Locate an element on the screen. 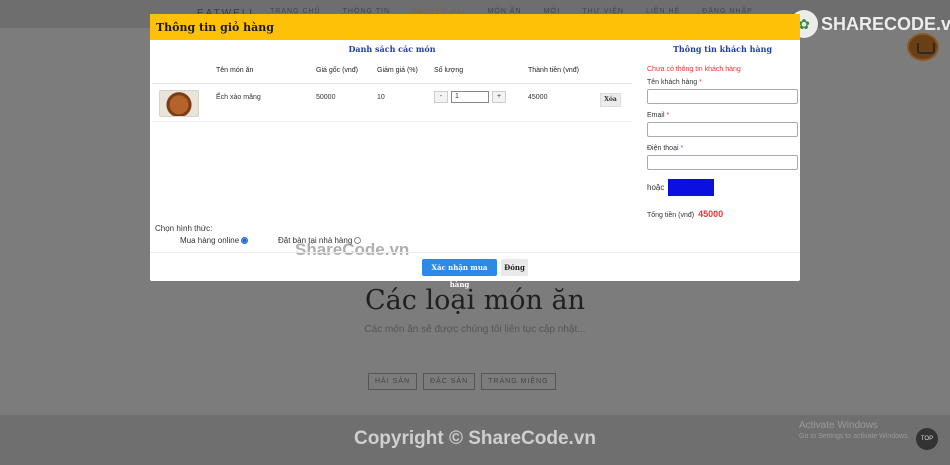 The height and width of the screenshot is (465, 950). total-value: 45000 is located at coordinates (711, 214).